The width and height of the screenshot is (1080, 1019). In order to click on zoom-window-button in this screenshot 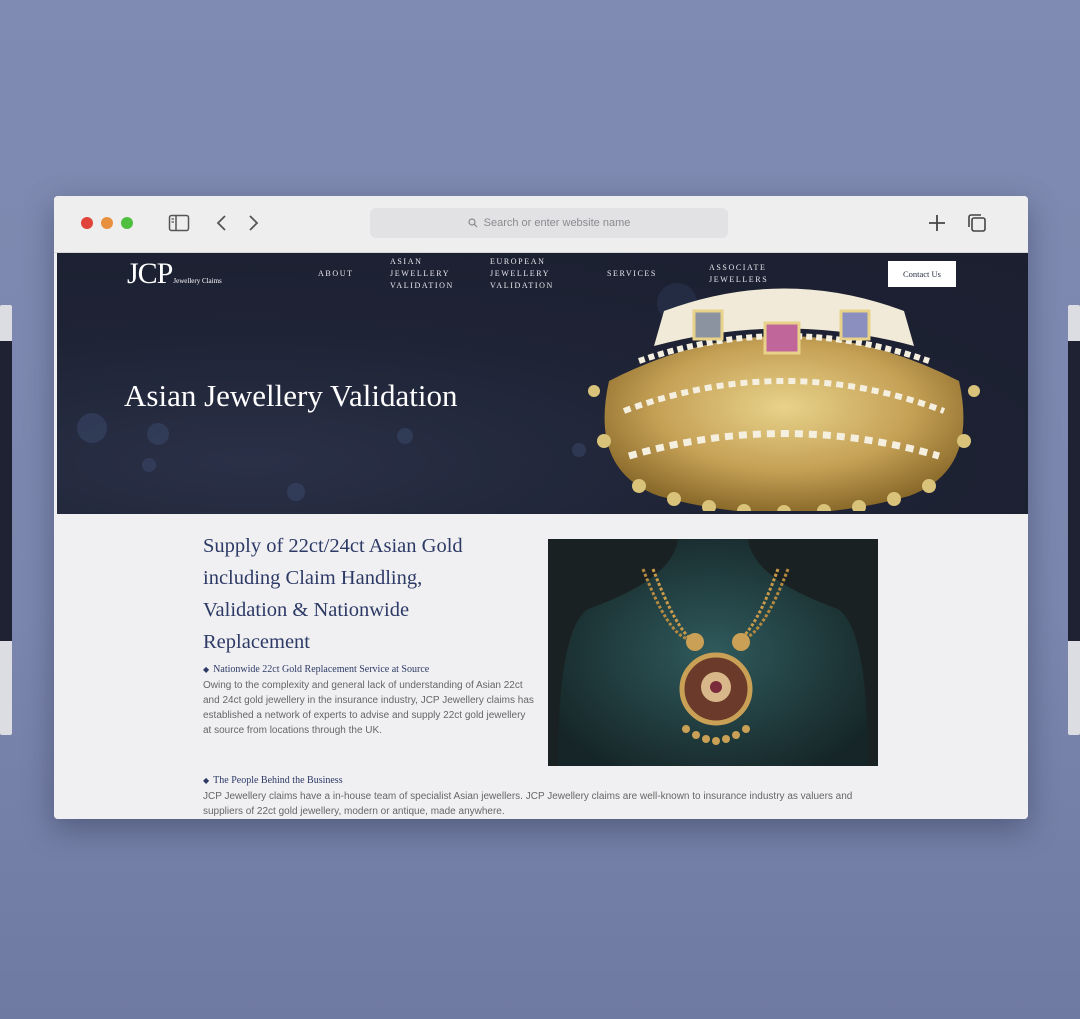, I will do `click(127, 223)`.